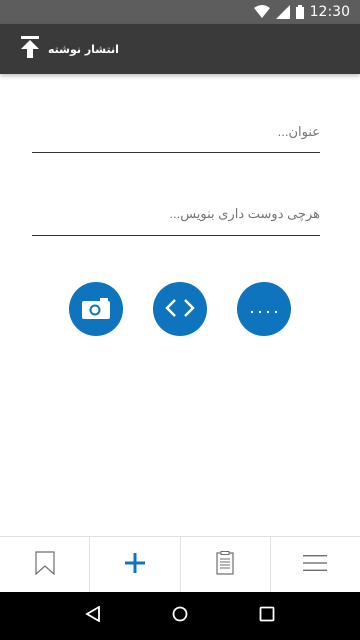  I want to click on publish-upload-icon, so click(30, 49).